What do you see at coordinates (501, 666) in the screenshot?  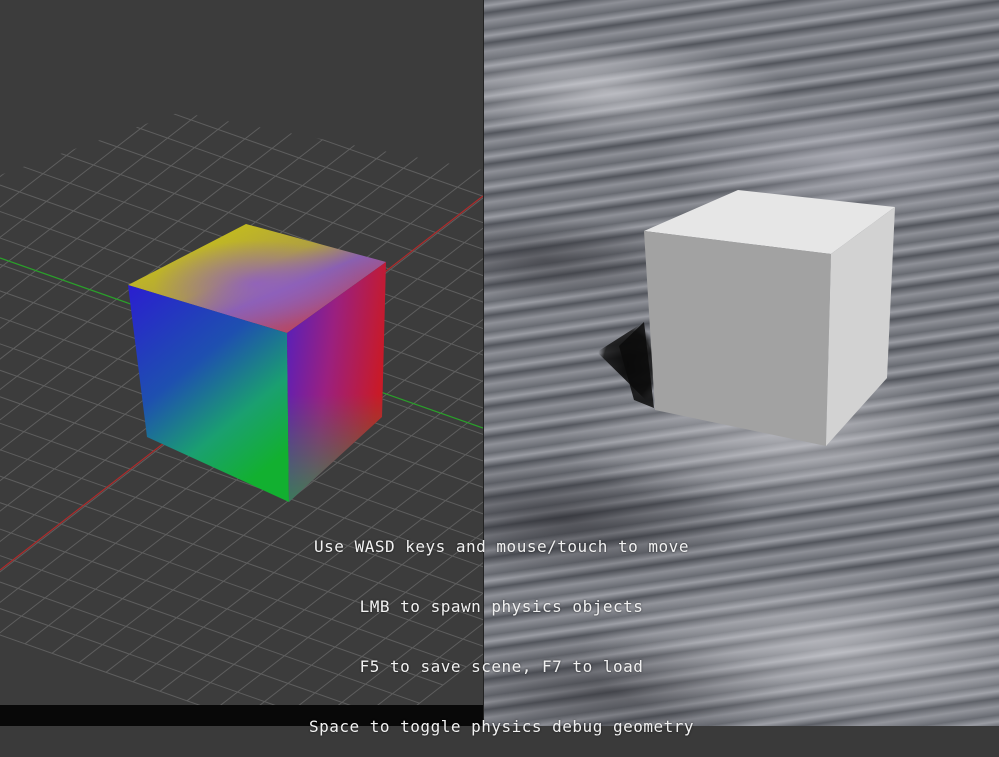 I see `help-line-save-load: F5 to save scene, F7 to load` at bounding box center [501, 666].